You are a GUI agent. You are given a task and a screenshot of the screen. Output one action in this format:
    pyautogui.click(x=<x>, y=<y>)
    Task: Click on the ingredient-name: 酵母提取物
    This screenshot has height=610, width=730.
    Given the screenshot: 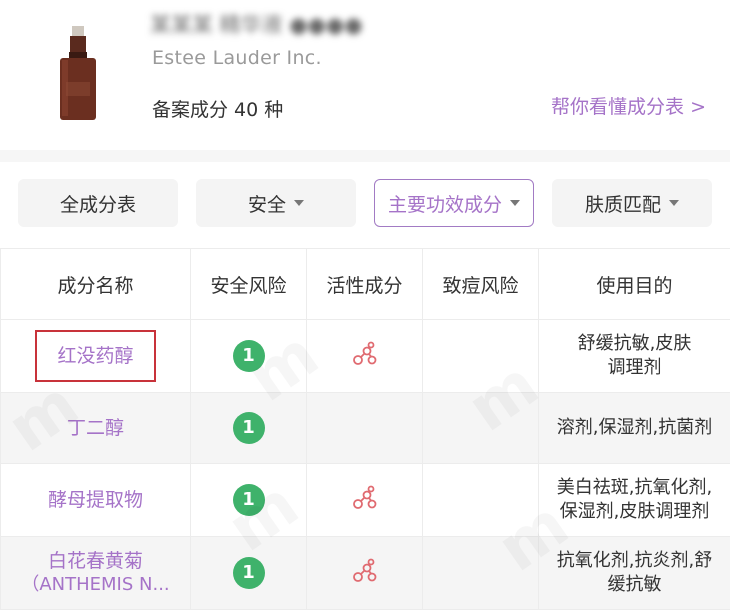 What is the action you would take?
    pyautogui.click(x=95, y=500)
    